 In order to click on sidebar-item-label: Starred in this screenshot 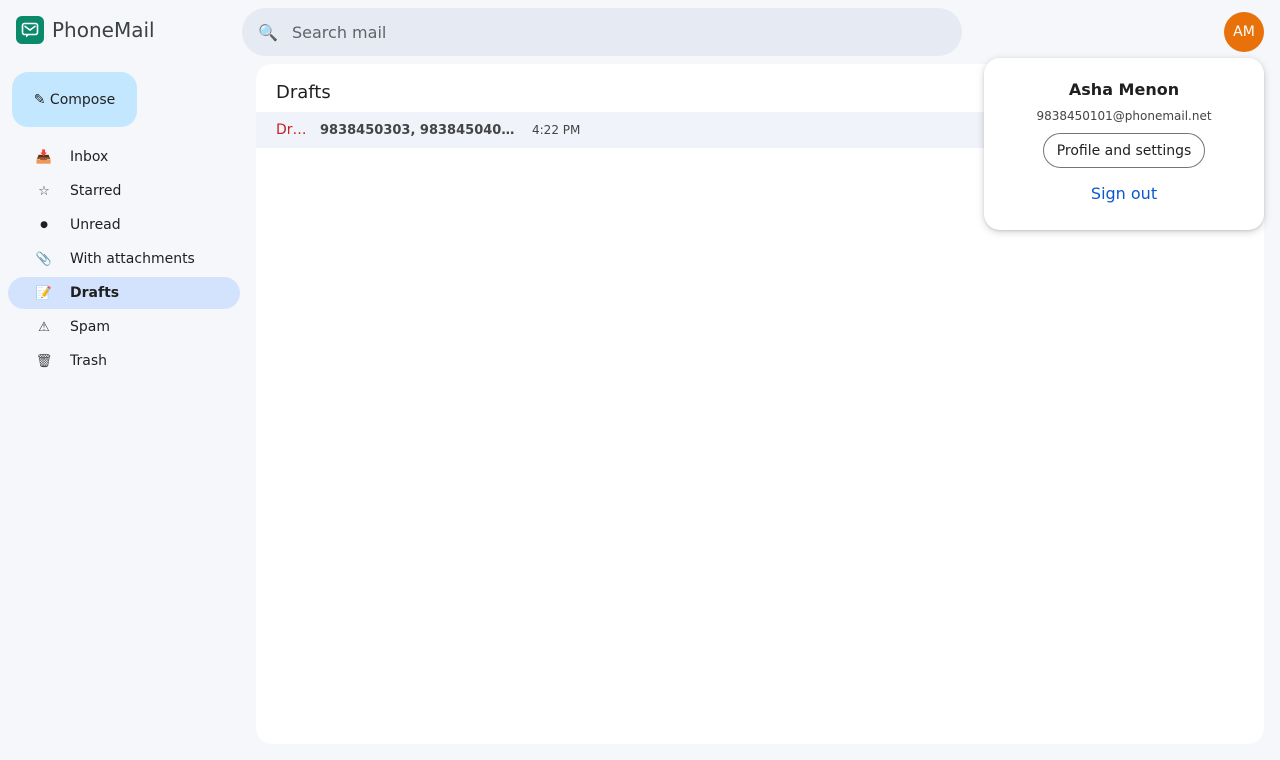, I will do `click(96, 191)`.